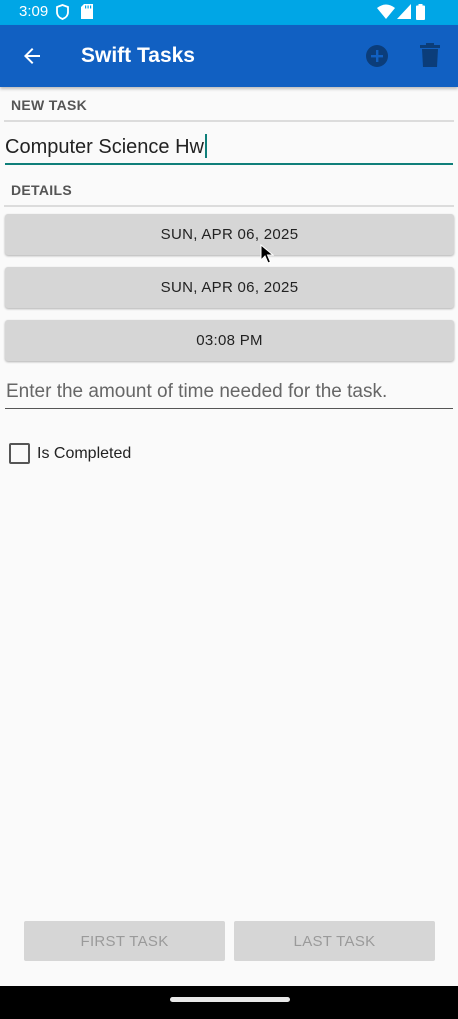 This screenshot has height=1019, width=458. What do you see at coordinates (34, 11) in the screenshot?
I see `status-time: 3:09` at bounding box center [34, 11].